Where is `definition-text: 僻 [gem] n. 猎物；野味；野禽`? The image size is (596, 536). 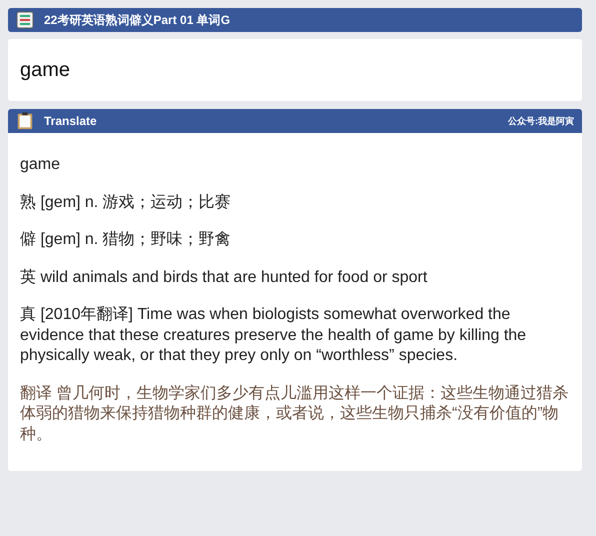
definition-text: 僻 [gem] n. 猎物；野味；野禽 is located at coordinates (126, 240).